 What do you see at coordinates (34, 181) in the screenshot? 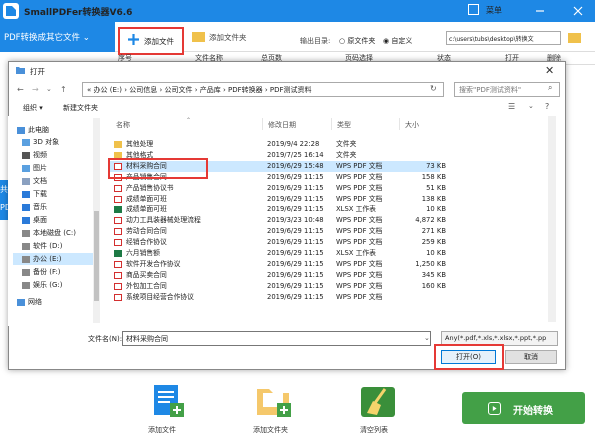
I see `nav-item-documents: 文档` at bounding box center [34, 181].